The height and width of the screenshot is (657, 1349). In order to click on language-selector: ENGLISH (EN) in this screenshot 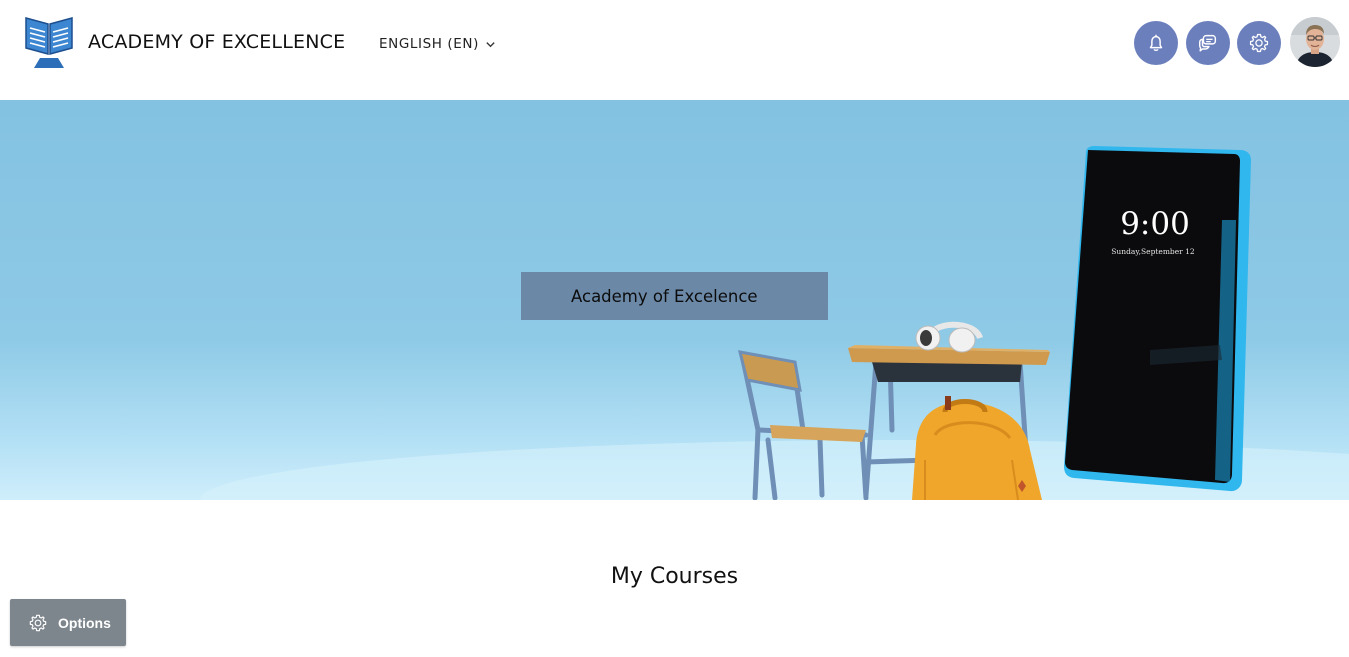, I will do `click(437, 44)`.